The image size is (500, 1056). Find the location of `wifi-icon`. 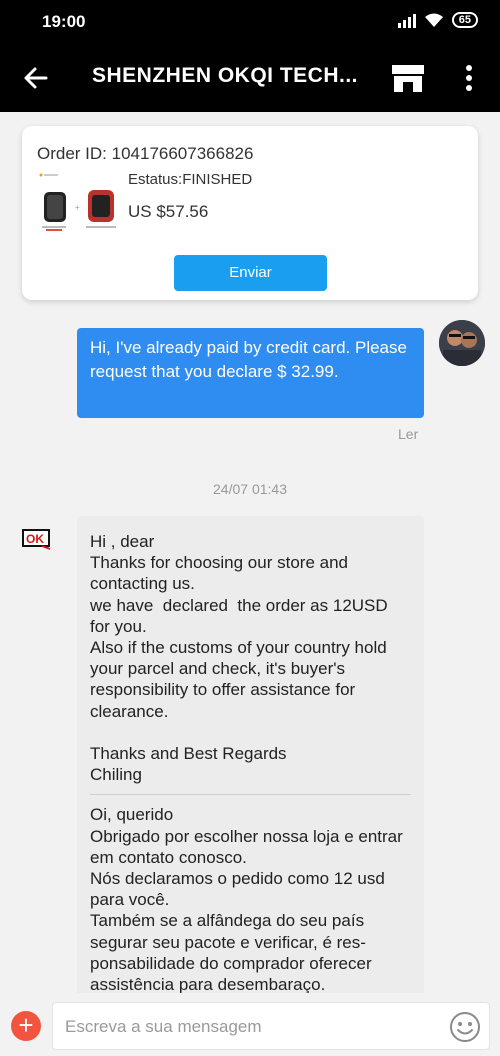

wifi-icon is located at coordinates (433, 20).